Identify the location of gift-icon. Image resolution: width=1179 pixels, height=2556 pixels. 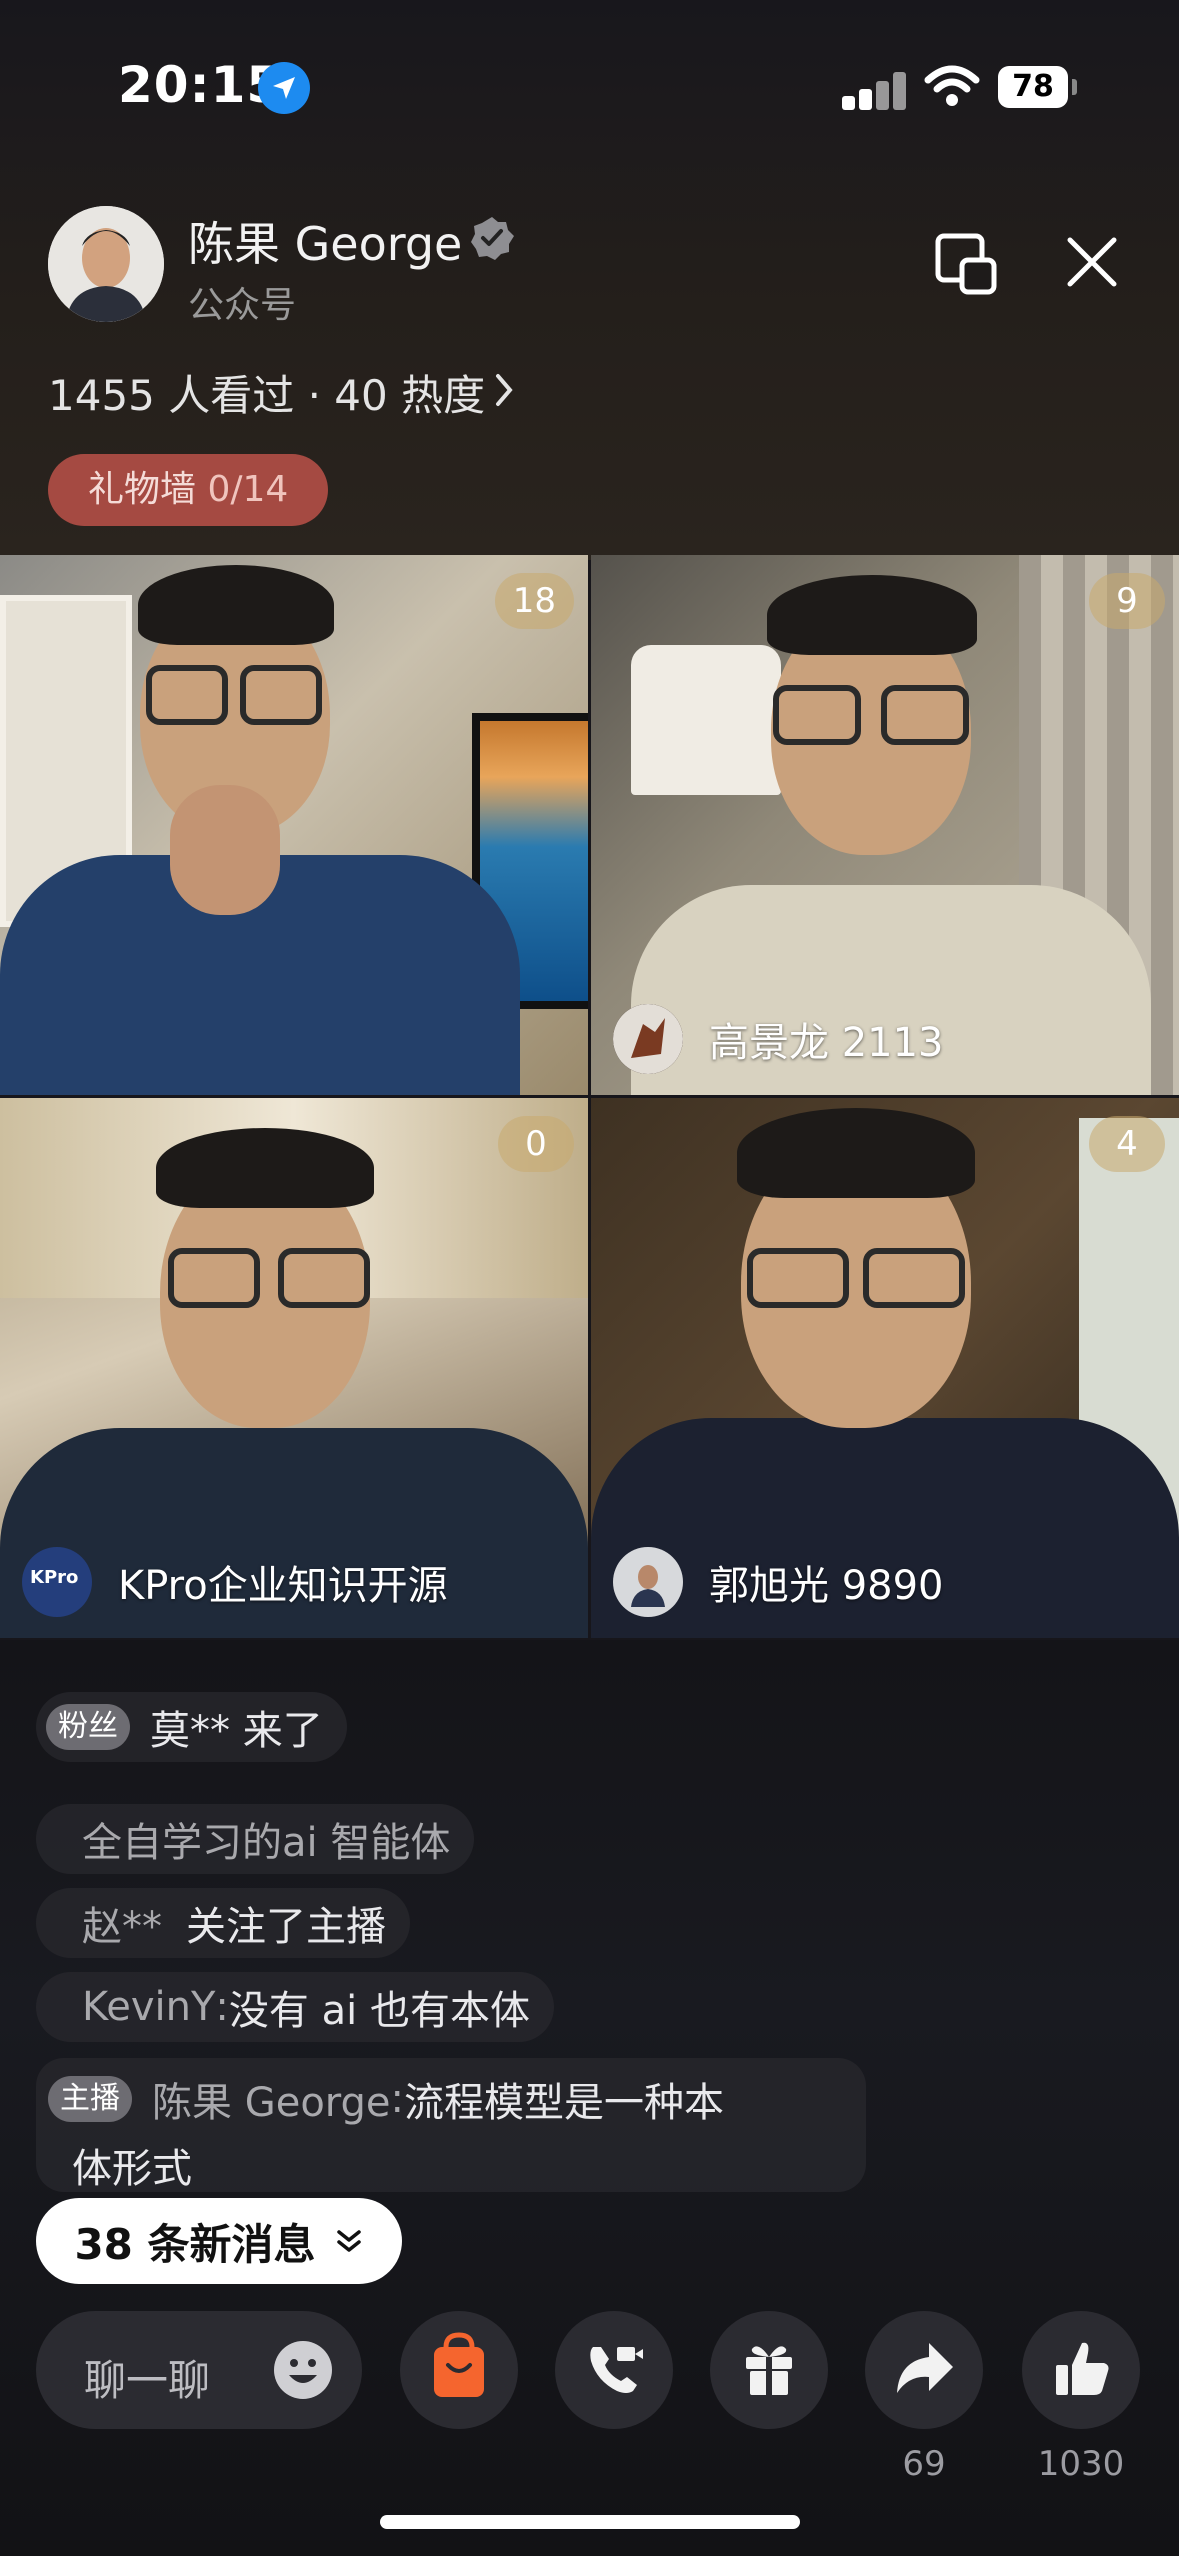
(769, 2370).